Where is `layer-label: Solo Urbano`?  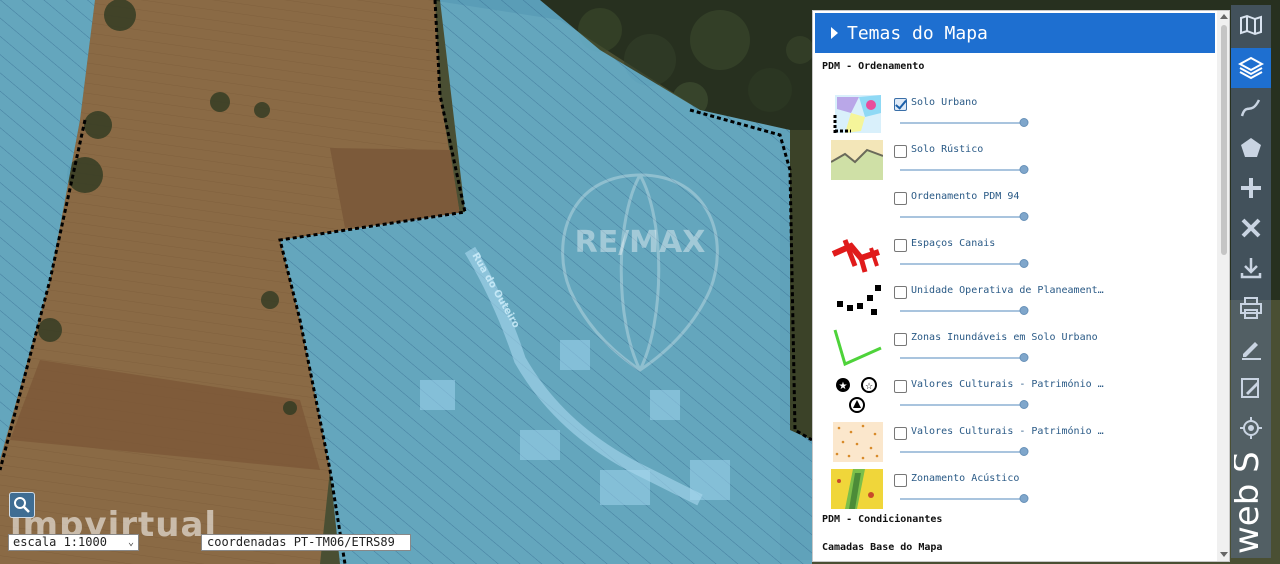
layer-label: Solo Urbano is located at coordinates (944, 102).